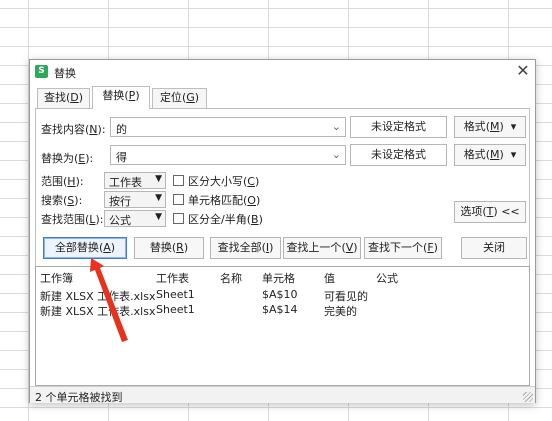 This screenshot has width=552, height=421. What do you see at coordinates (340, 311) in the screenshot?
I see `result-row-2-value: 完美的` at bounding box center [340, 311].